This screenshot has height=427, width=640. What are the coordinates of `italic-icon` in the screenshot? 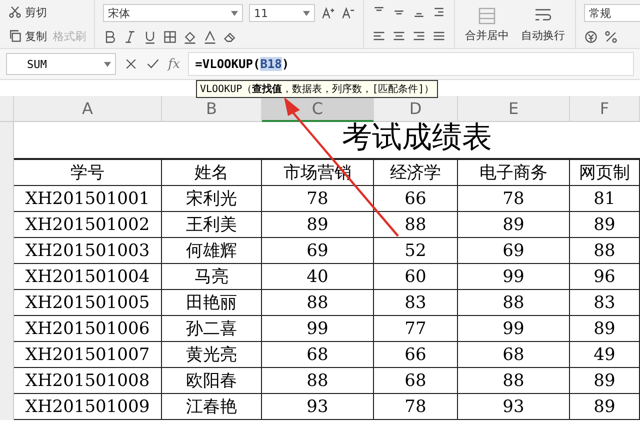 It's located at (130, 37).